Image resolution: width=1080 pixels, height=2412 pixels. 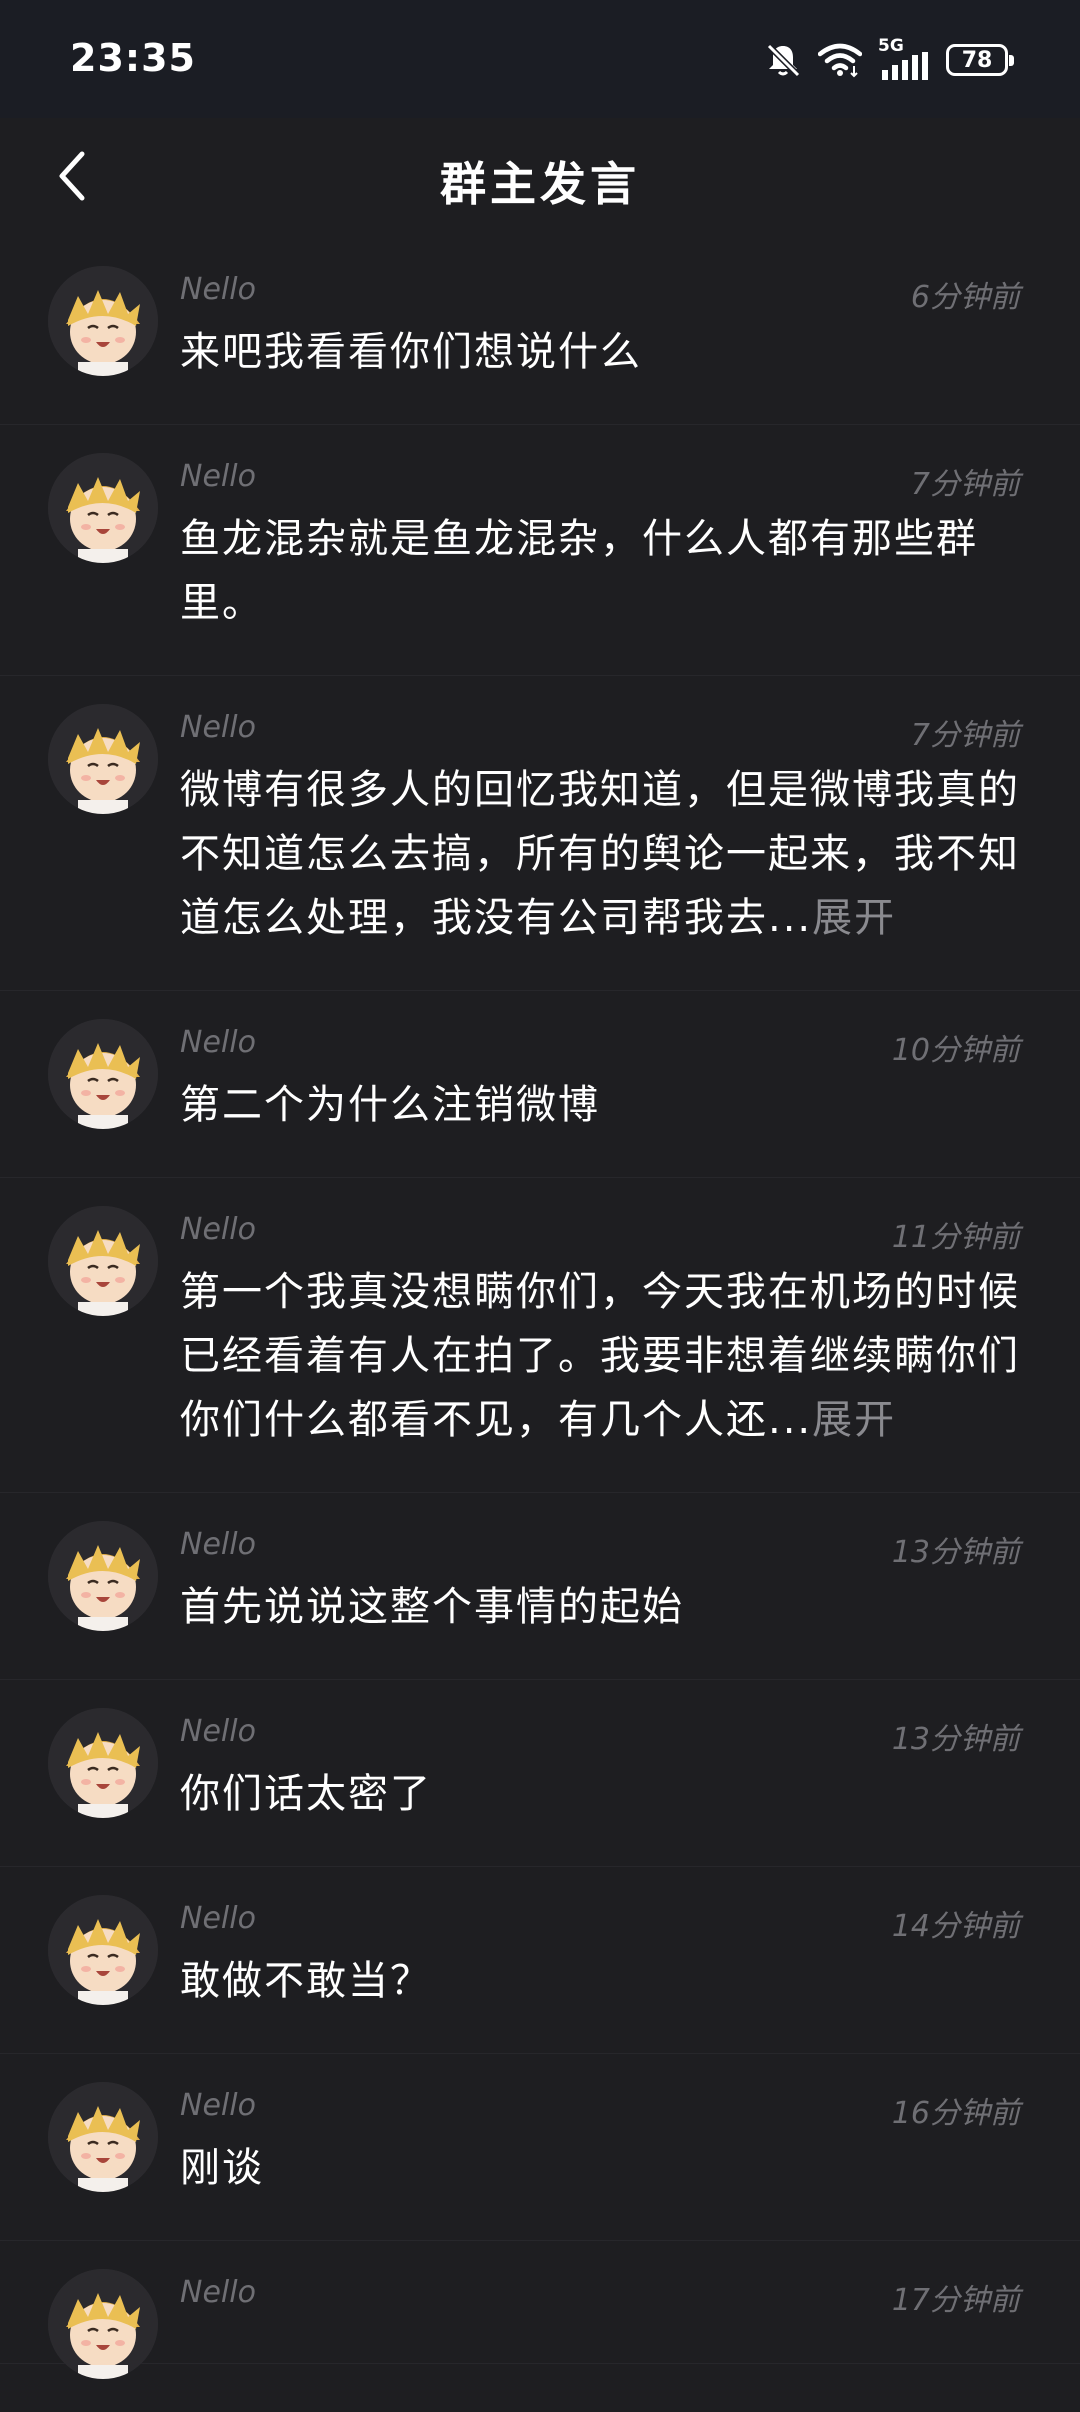 I want to click on message-item: Nello 17分钟前, so click(x=540, y=2310).